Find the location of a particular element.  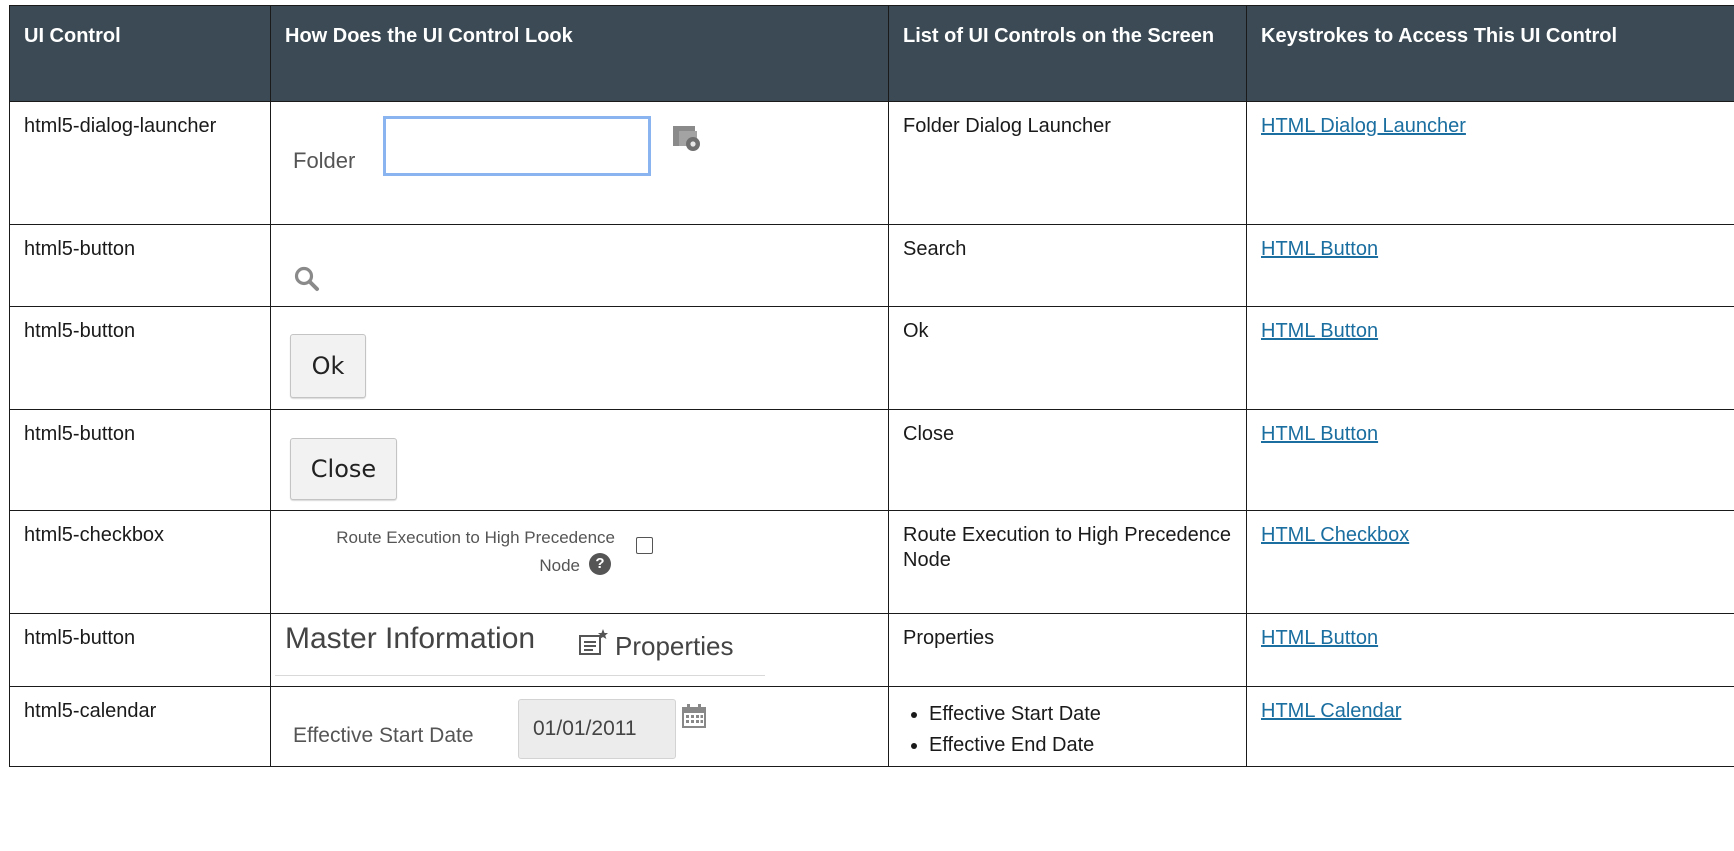

checkbox-label-node: Node is located at coordinates (559, 565).